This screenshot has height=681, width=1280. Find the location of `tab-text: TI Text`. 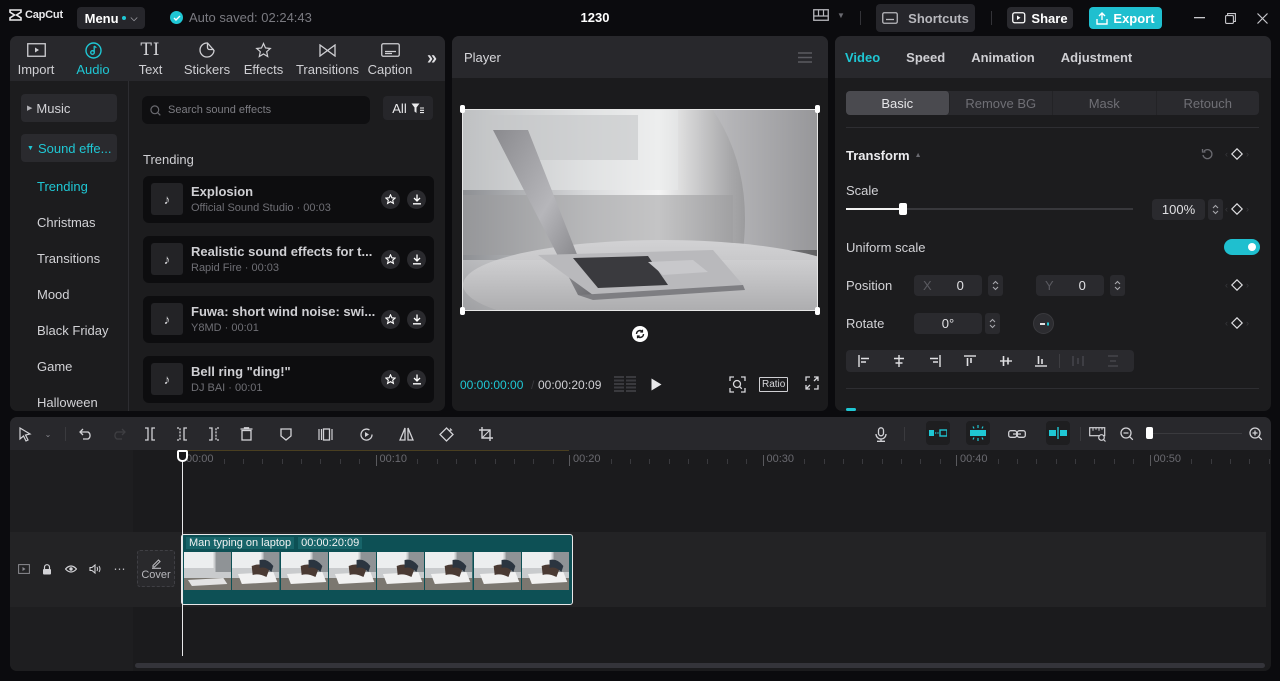

tab-text: TI Text is located at coordinates (150, 58).